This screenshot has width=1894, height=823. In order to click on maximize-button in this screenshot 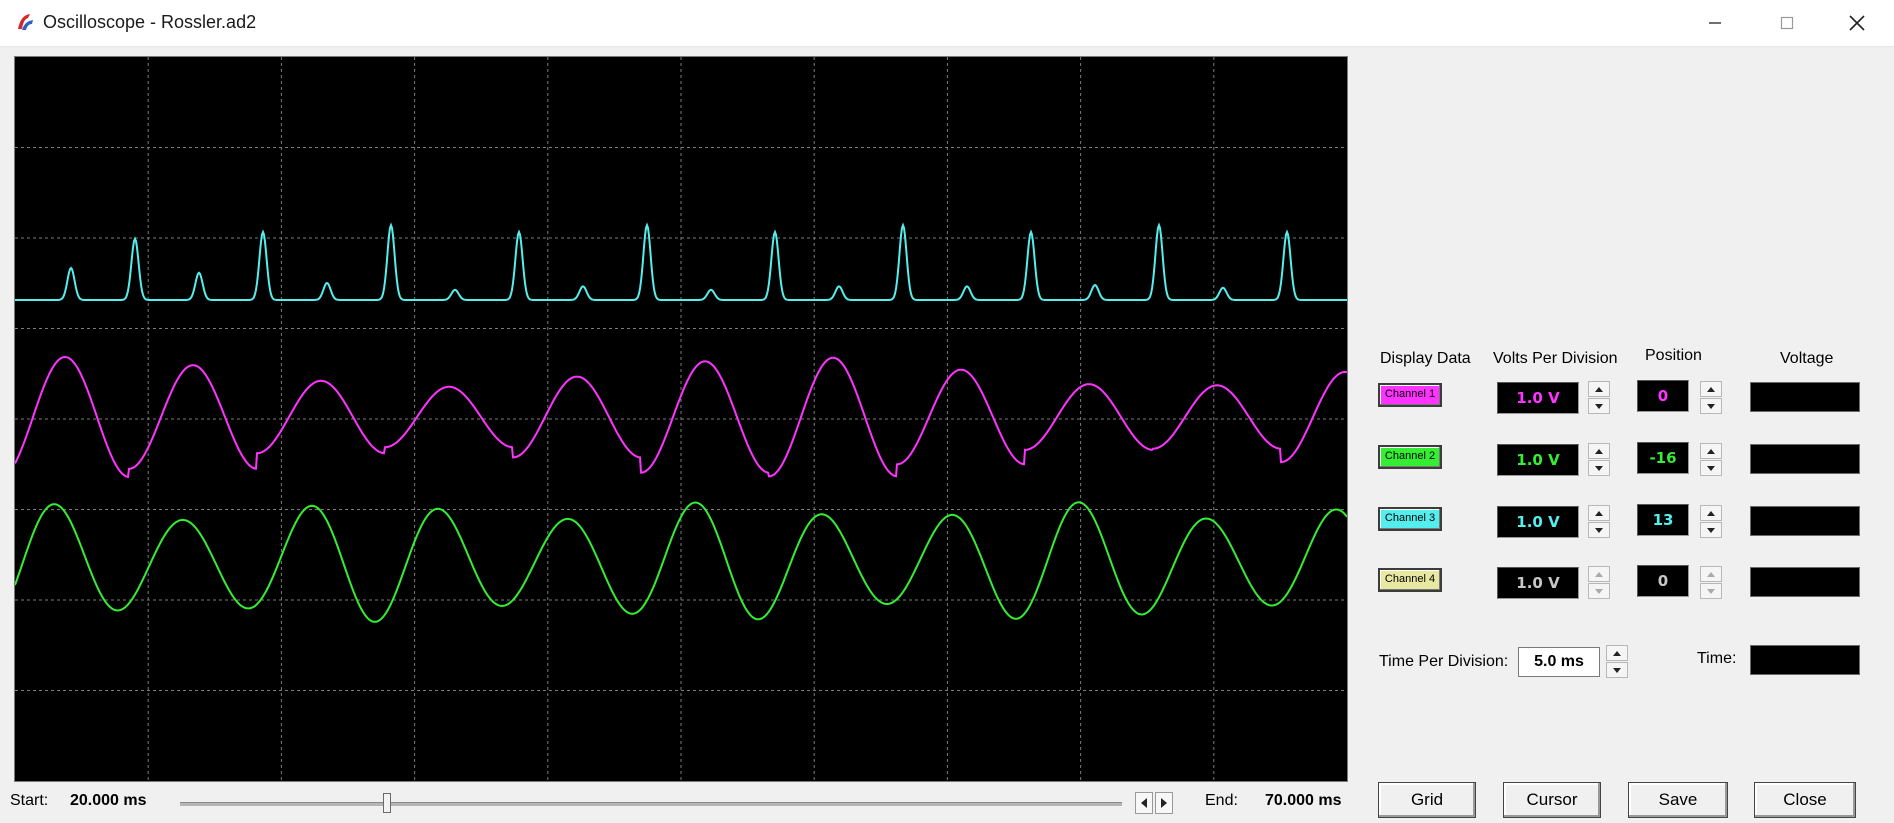, I will do `click(1787, 23)`.